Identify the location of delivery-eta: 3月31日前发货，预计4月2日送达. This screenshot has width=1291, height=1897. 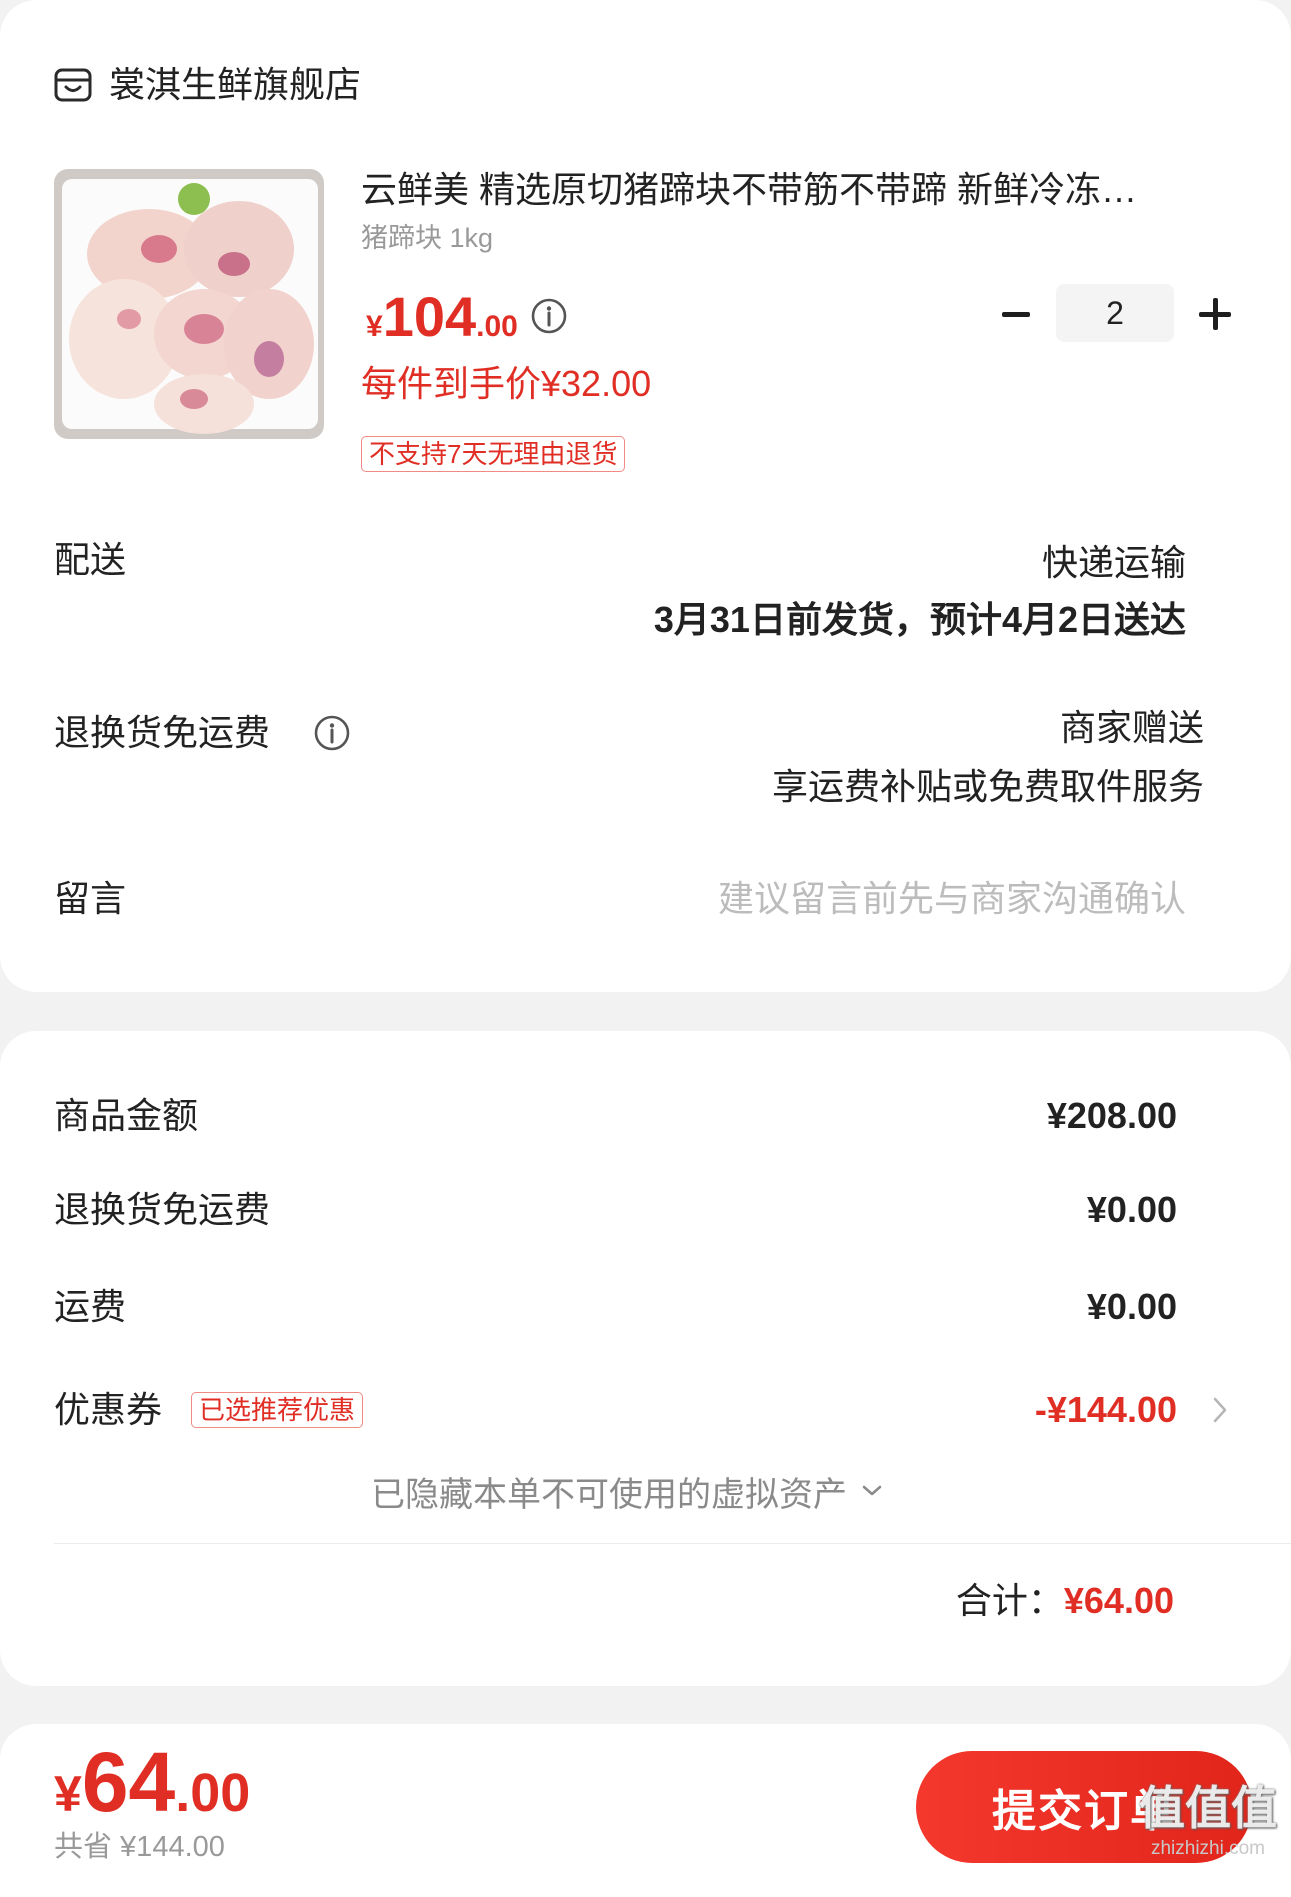
(919, 619).